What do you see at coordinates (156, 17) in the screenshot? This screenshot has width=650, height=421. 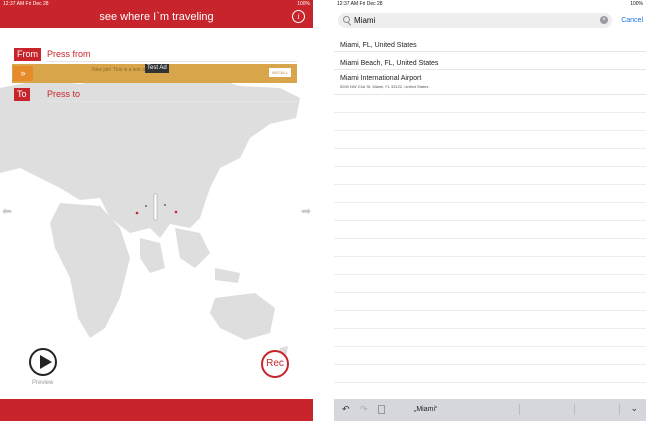 I see `app-title: see where I`m traveling` at bounding box center [156, 17].